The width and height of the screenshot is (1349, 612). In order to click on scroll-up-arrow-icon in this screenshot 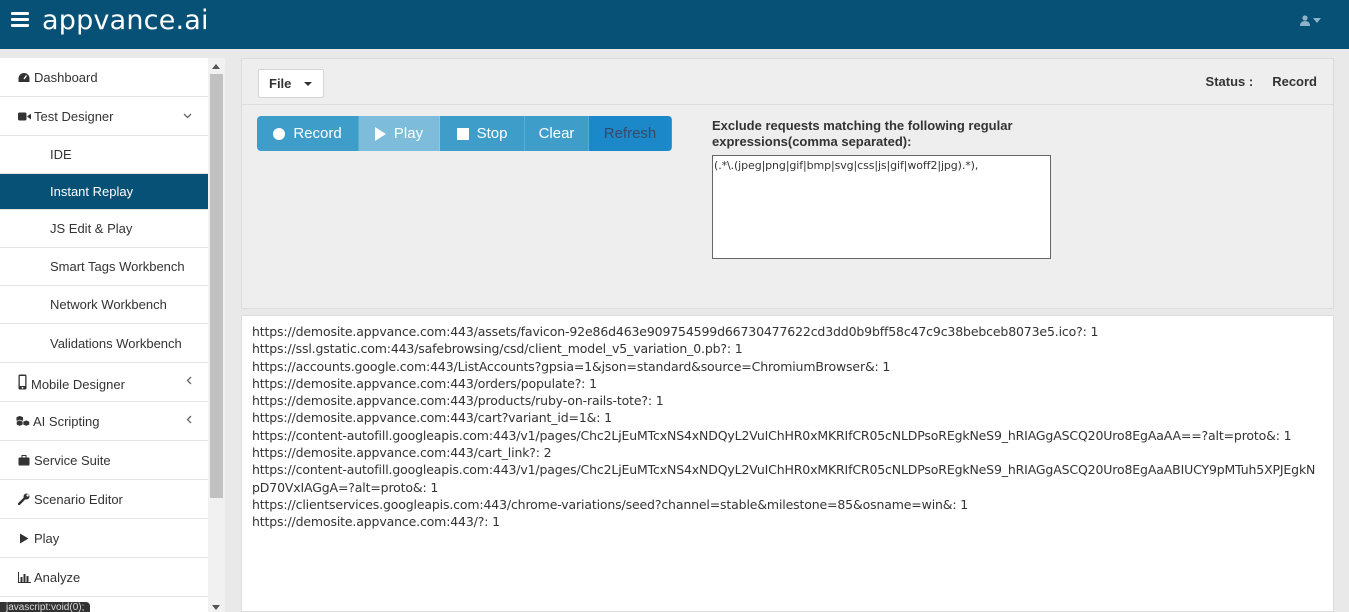, I will do `click(216, 66)`.